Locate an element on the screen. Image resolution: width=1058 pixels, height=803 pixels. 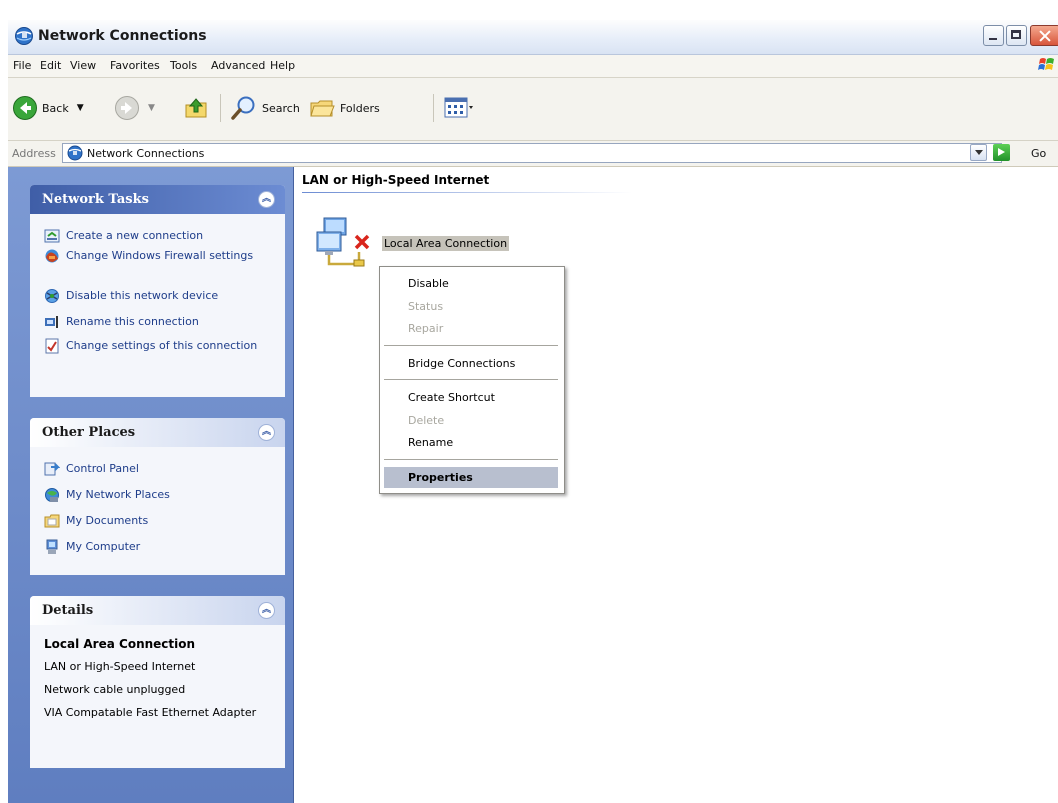
search-label: Search is located at coordinates (281, 108).